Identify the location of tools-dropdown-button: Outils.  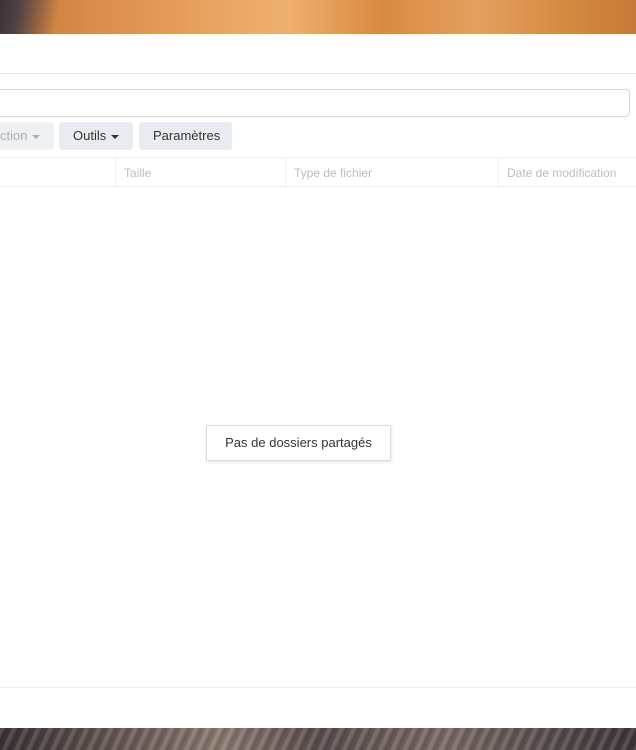
(96, 136).